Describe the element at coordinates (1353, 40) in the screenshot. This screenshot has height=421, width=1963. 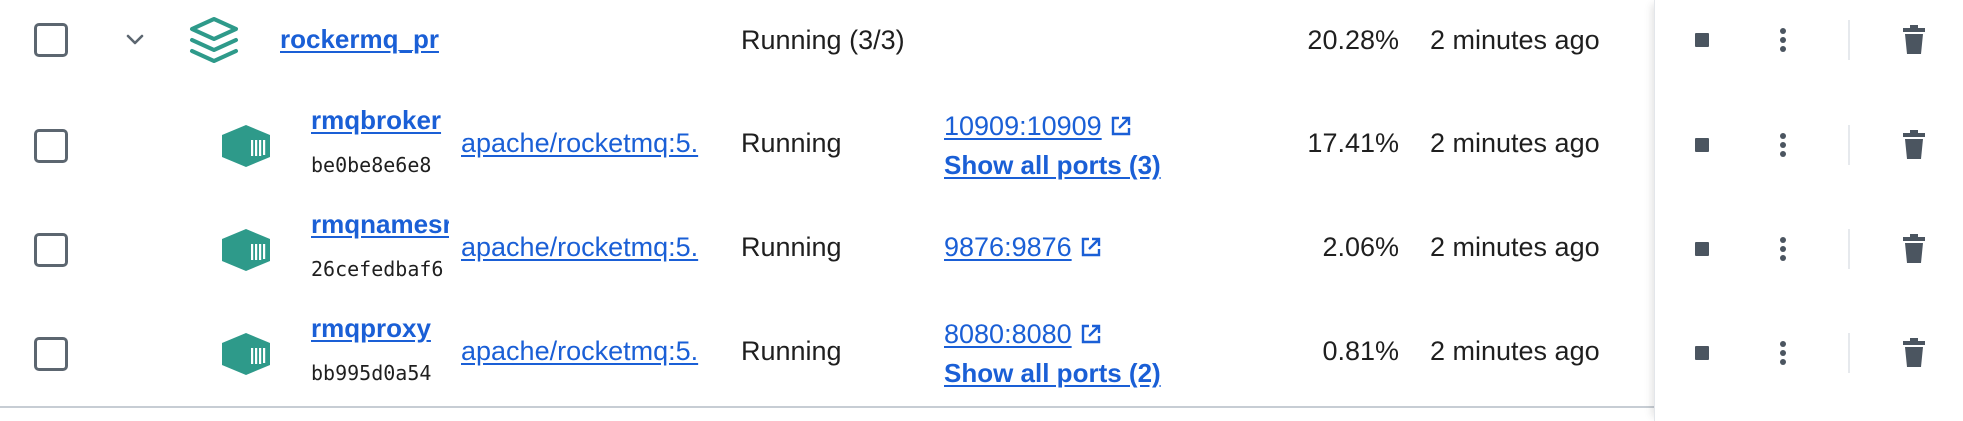
I see `group-cpu: 20.28%` at that location.